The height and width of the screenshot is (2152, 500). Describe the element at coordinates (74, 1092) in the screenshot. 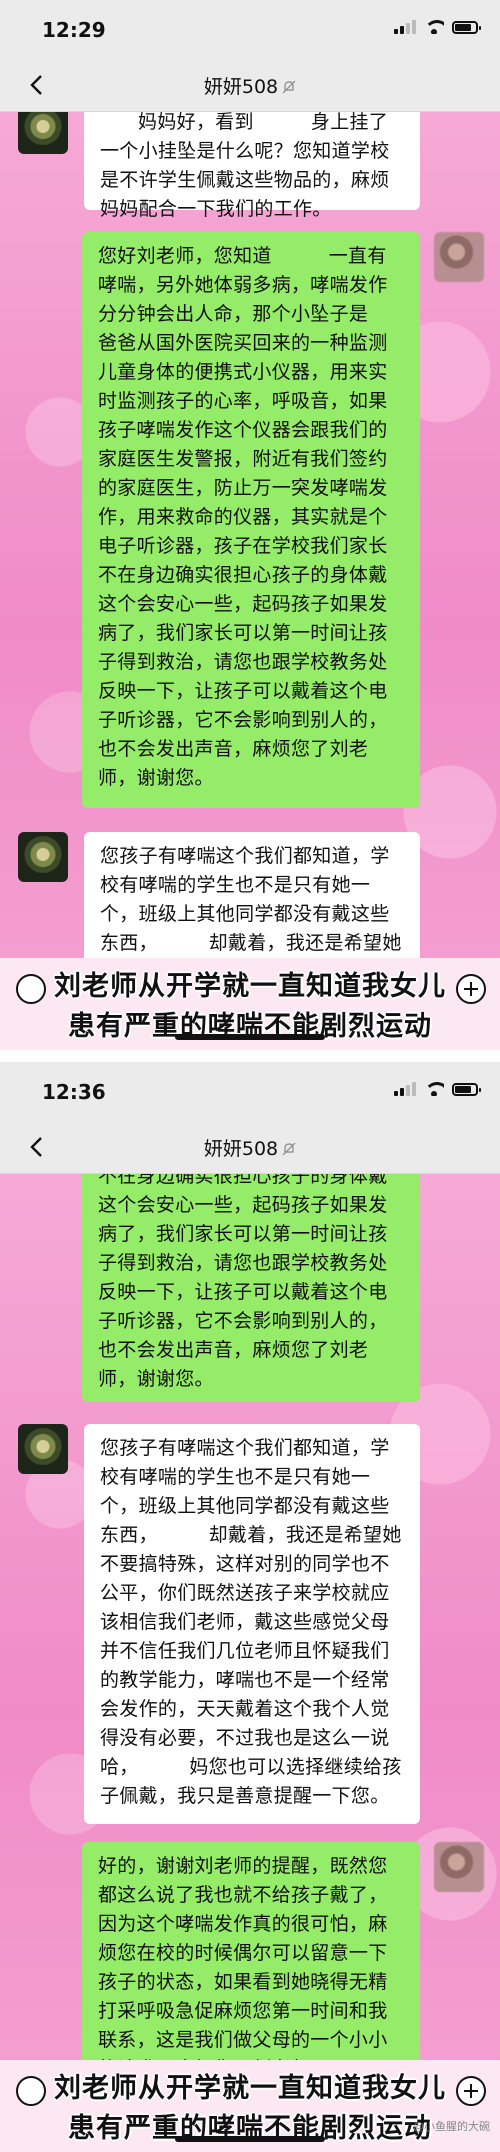

I see `status-time: 12:36` at that location.